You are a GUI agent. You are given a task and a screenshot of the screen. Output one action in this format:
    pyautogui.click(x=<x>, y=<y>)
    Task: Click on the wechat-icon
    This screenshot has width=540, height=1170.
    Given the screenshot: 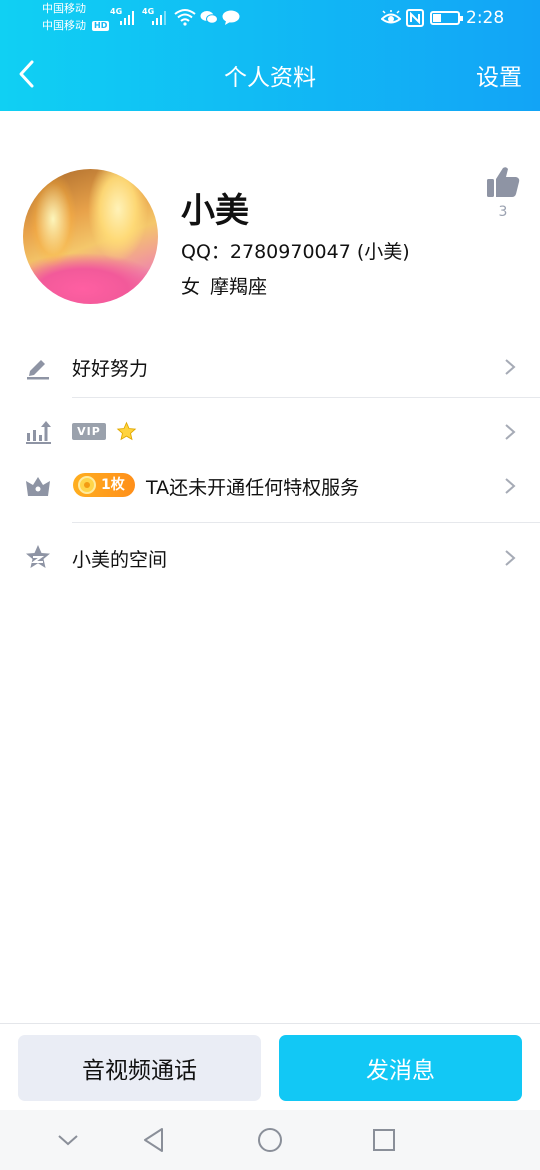 What is the action you would take?
    pyautogui.click(x=209, y=17)
    